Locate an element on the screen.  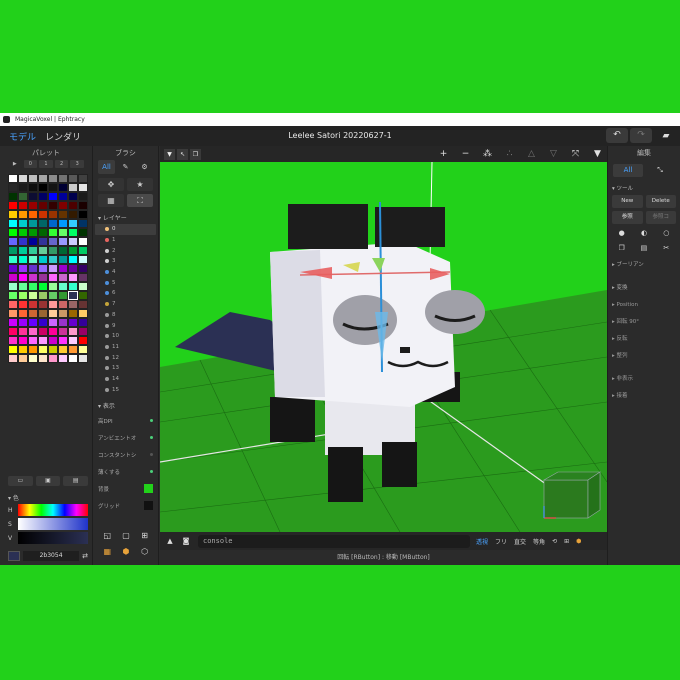
reference-button: 参照 is located at coordinates (627, 217).